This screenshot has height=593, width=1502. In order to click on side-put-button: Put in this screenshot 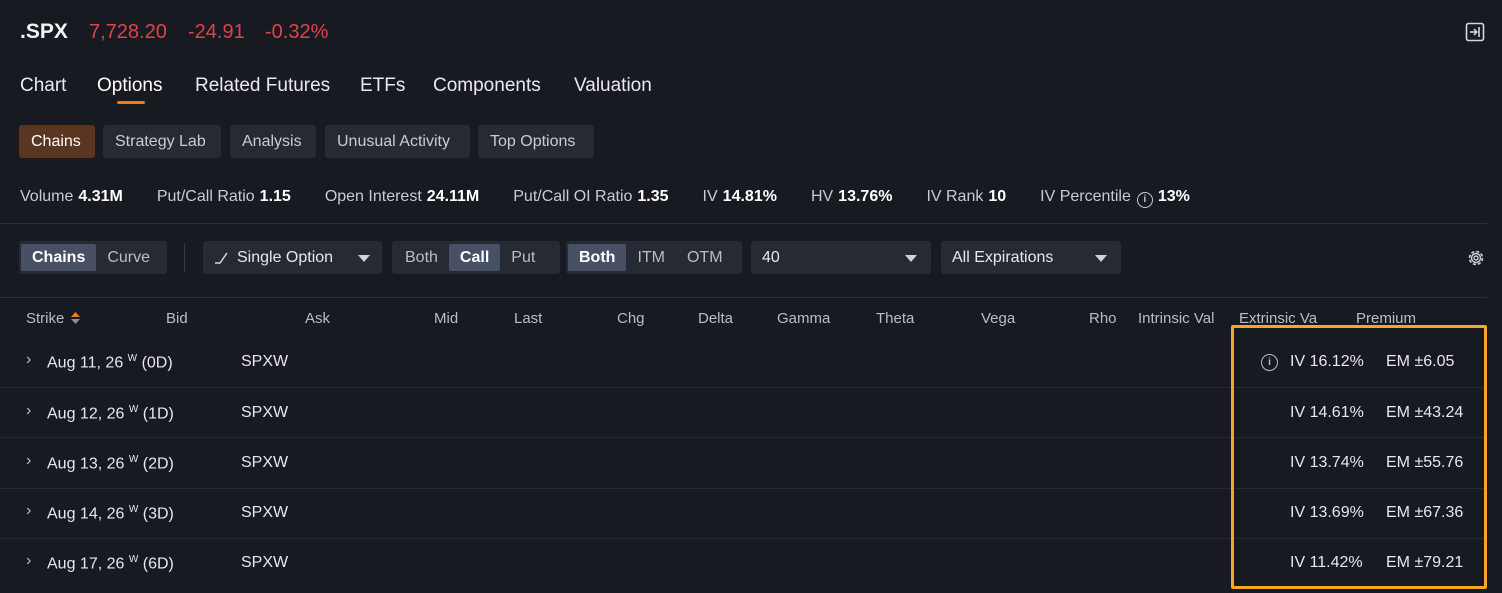, I will do `click(523, 257)`.